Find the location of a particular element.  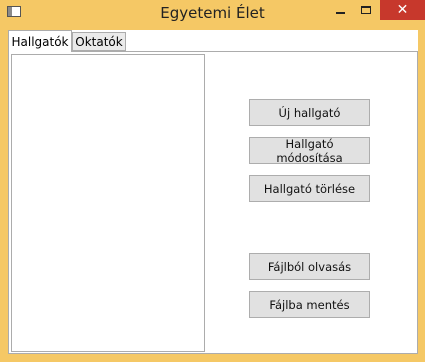

tab-oktatok: Oktatók is located at coordinates (99, 41).